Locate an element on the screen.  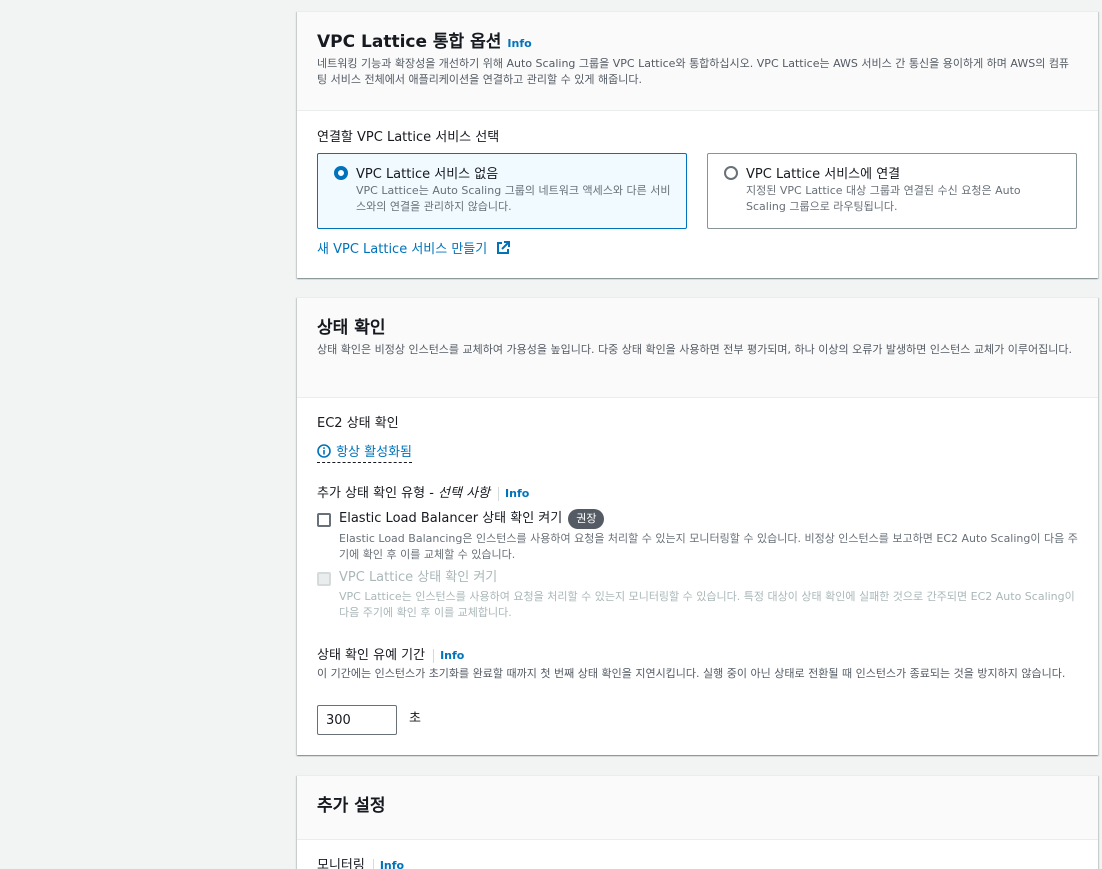
lattice-select-label: 연결할 VPC Lattice 서비스 선택 is located at coordinates (408, 137).